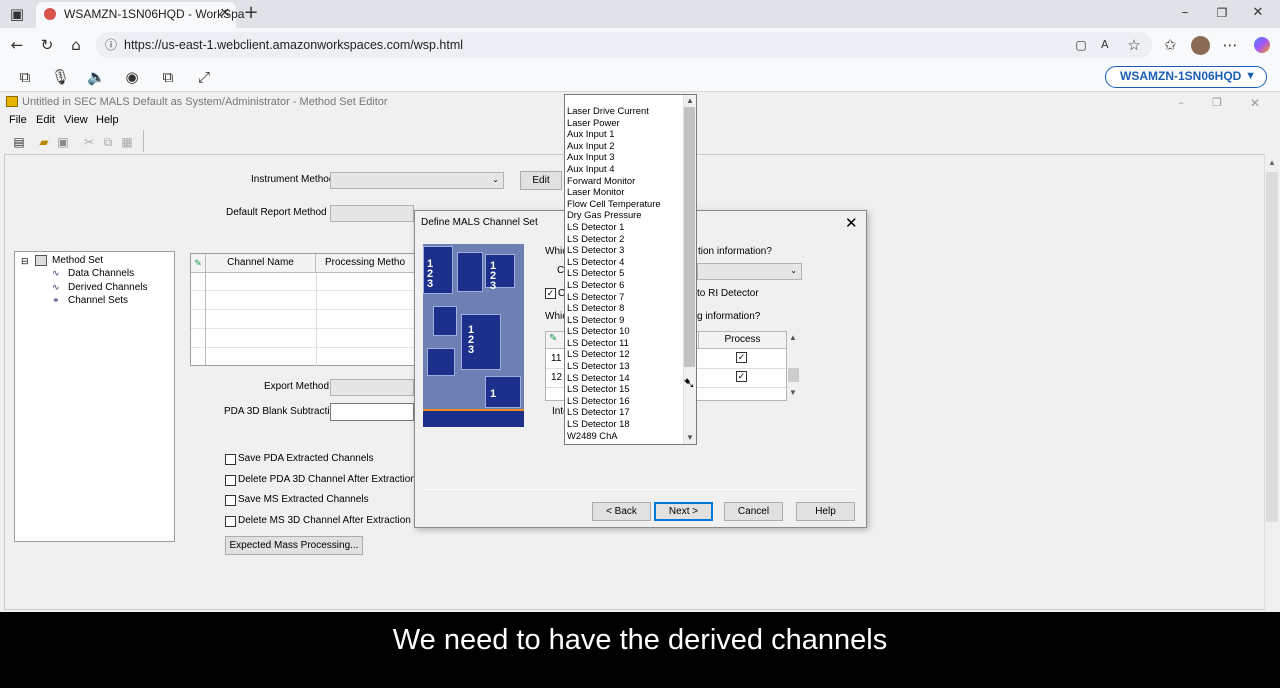  What do you see at coordinates (89, 142) in the screenshot?
I see `cut-icon: ✂` at bounding box center [89, 142].